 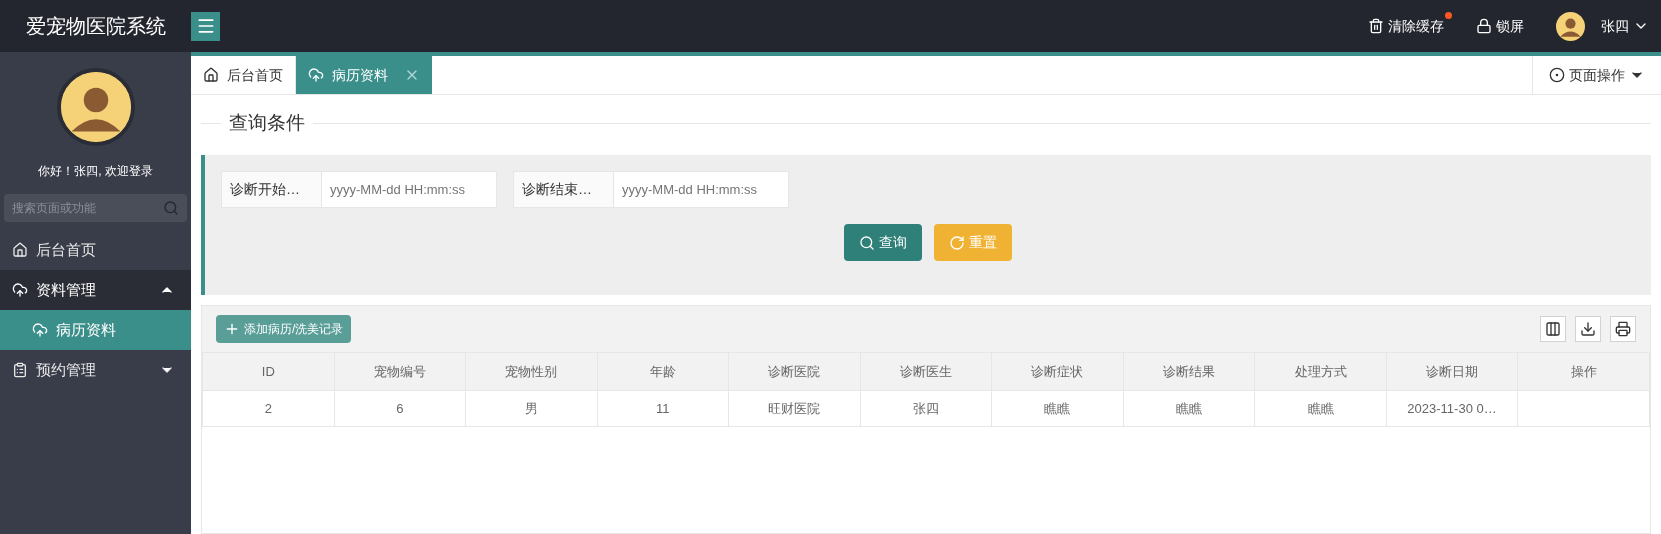 I want to click on column-header: 宠物编号, so click(x=400, y=371).